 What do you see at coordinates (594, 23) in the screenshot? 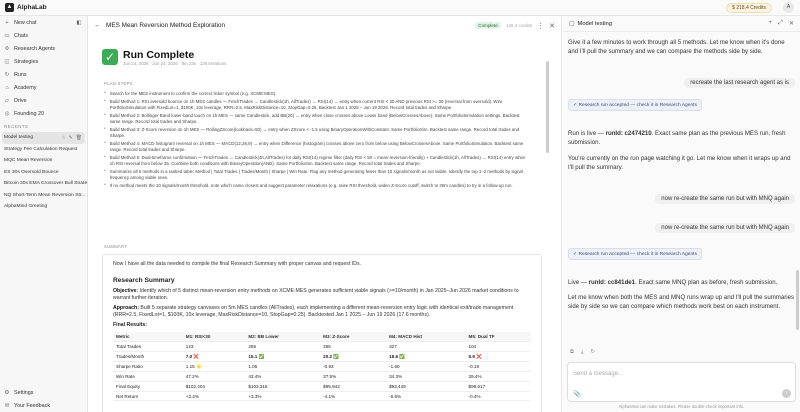
I see `chat-title: Model testing` at bounding box center [594, 23].